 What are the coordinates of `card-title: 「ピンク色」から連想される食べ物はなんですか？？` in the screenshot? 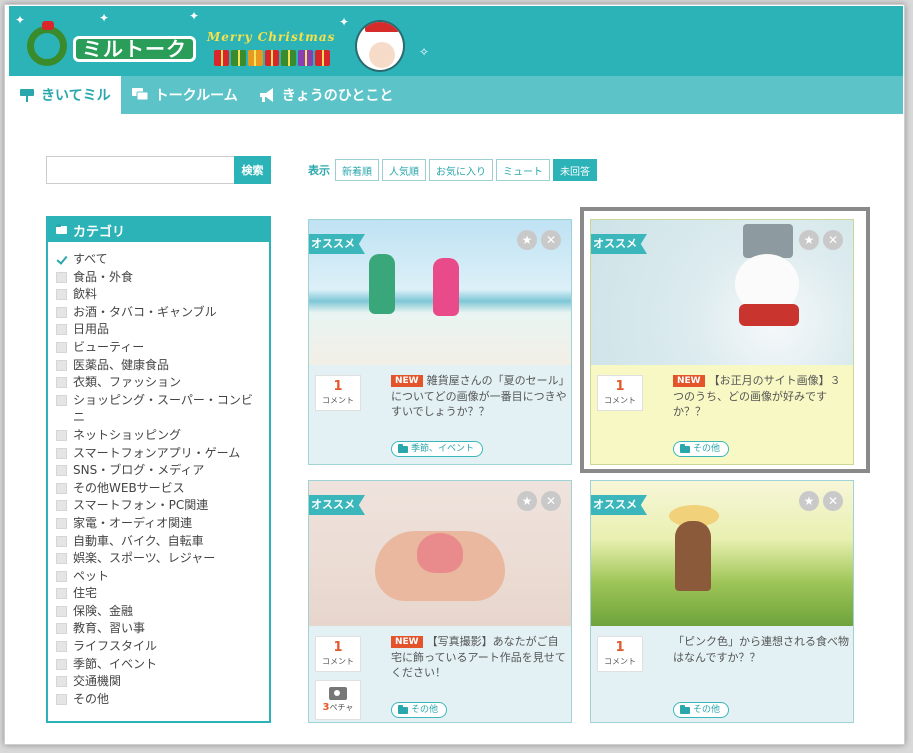 It's located at (761, 649).